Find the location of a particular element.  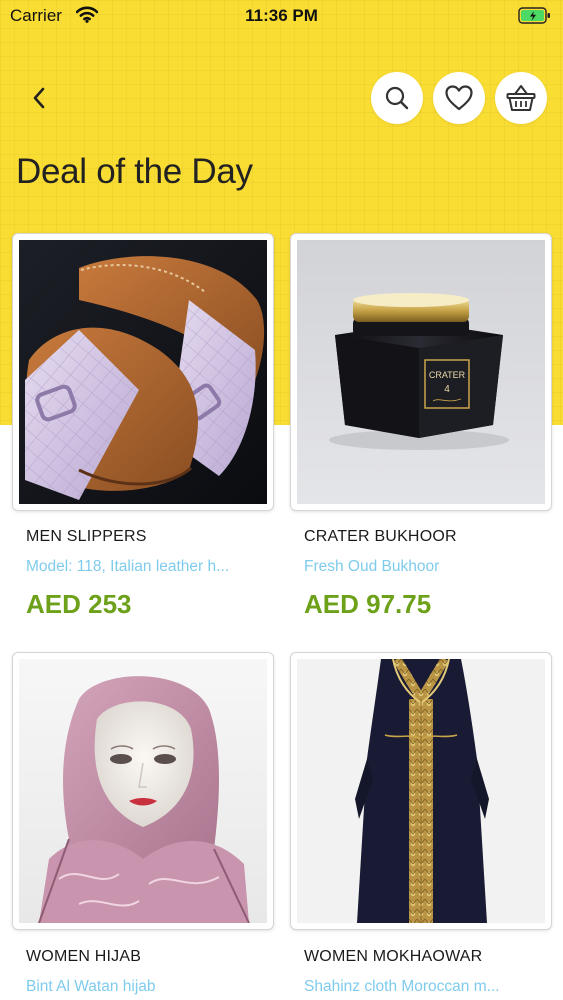

product-image-hijab is located at coordinates (143, 791).